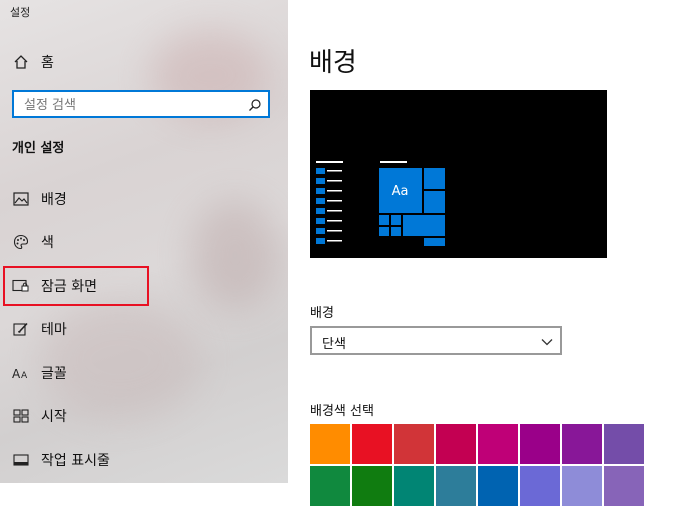 This screenshot has width=674, height=506. Describe the element at coordinates (21, 329) in the screenshot. I see `brush-icon` at that location.